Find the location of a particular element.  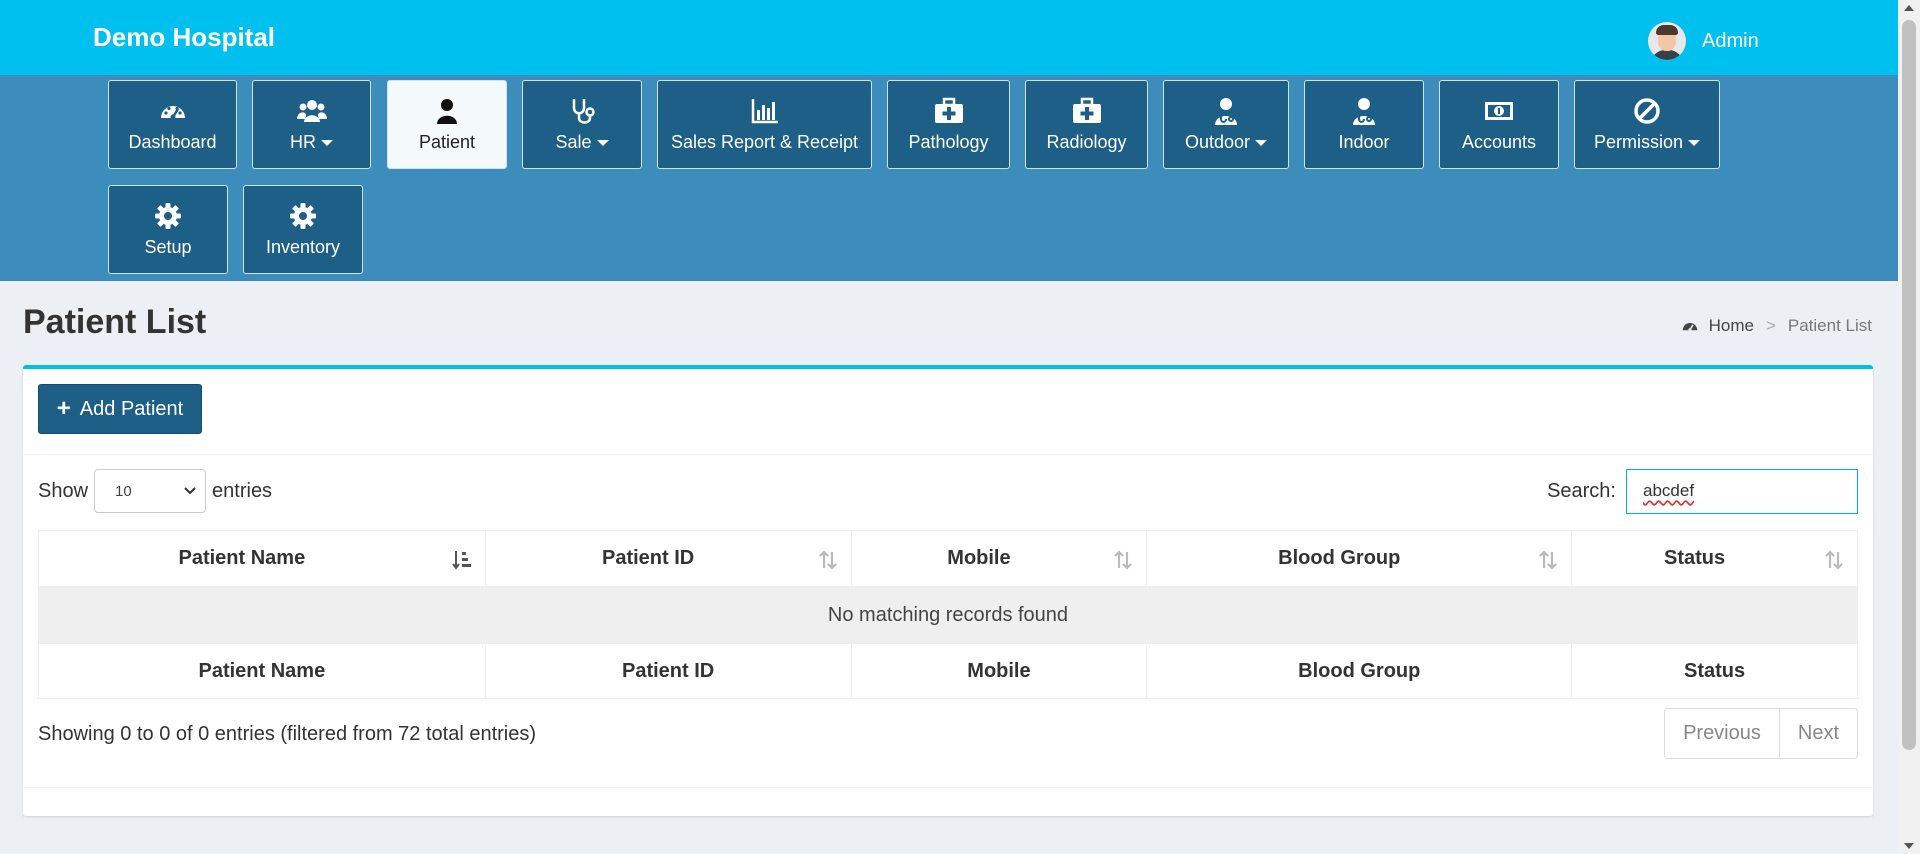

panel-footer-divider is located at coordinates (948, 787).